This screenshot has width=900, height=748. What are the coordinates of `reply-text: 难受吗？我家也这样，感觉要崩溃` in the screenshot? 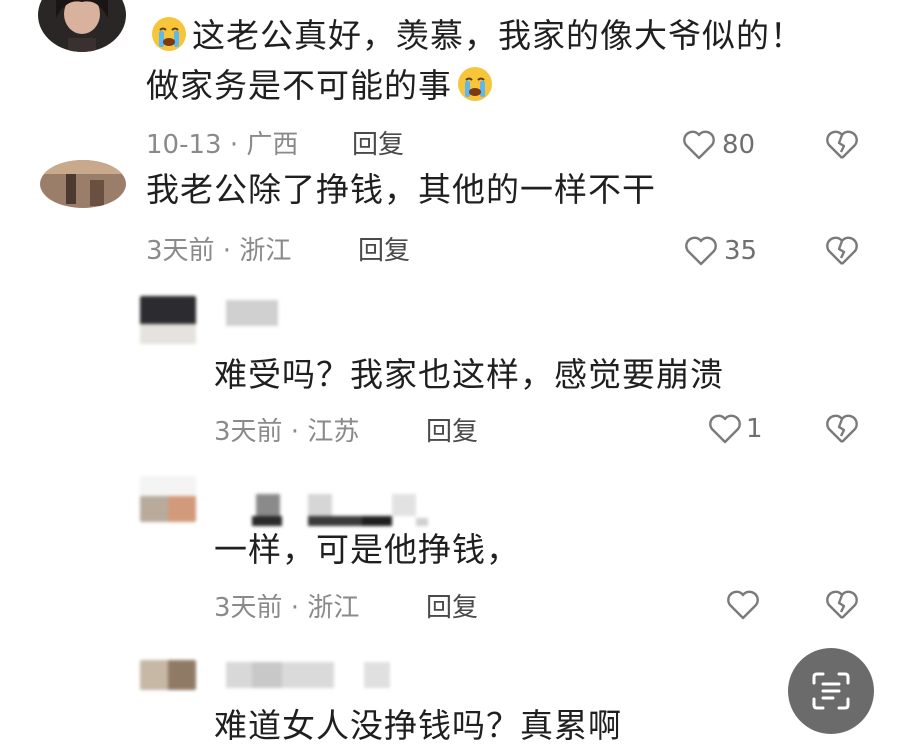 It's located at (469, 374).